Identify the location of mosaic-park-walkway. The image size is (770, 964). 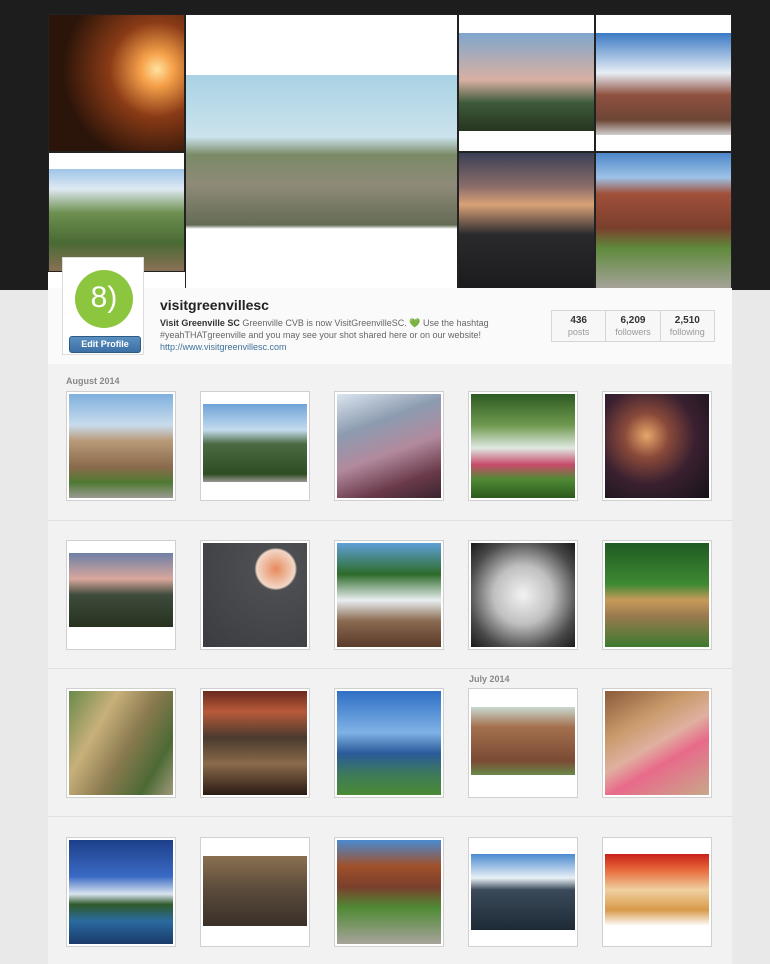
(663, 221).